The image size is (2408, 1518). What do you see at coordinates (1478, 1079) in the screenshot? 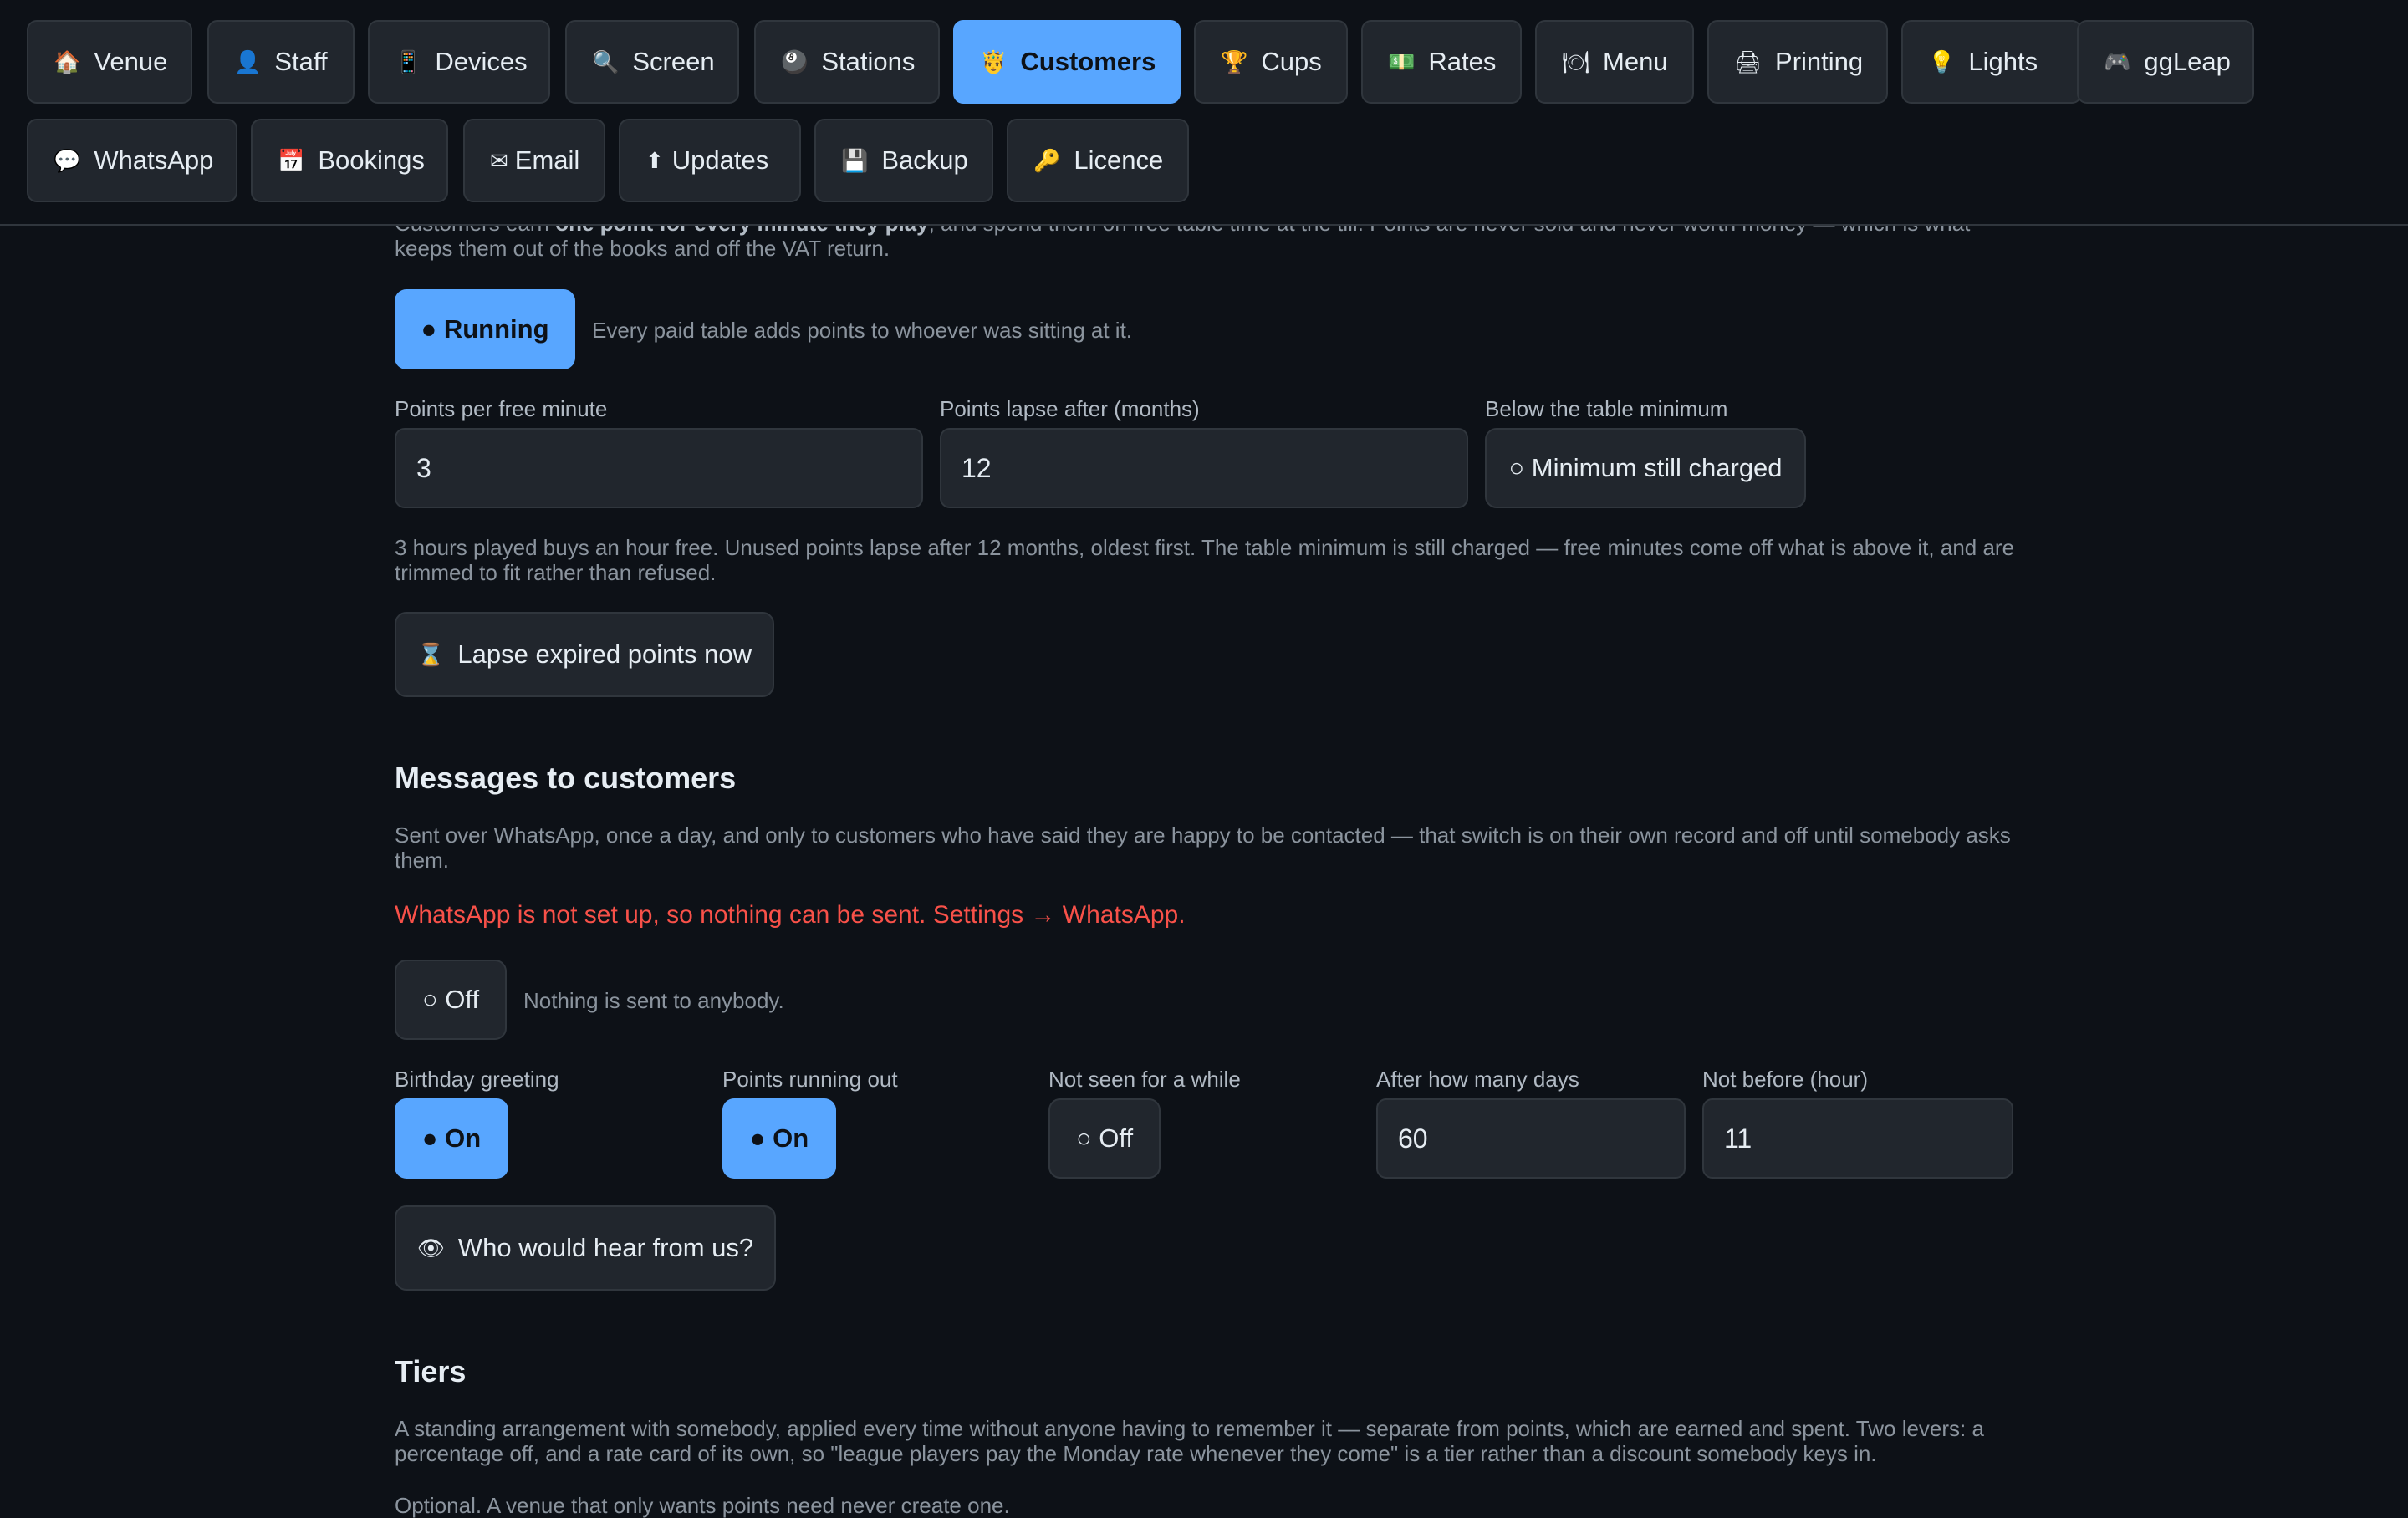
I see `after-days-label: After how many days` at bounding box center [1478, 1079].